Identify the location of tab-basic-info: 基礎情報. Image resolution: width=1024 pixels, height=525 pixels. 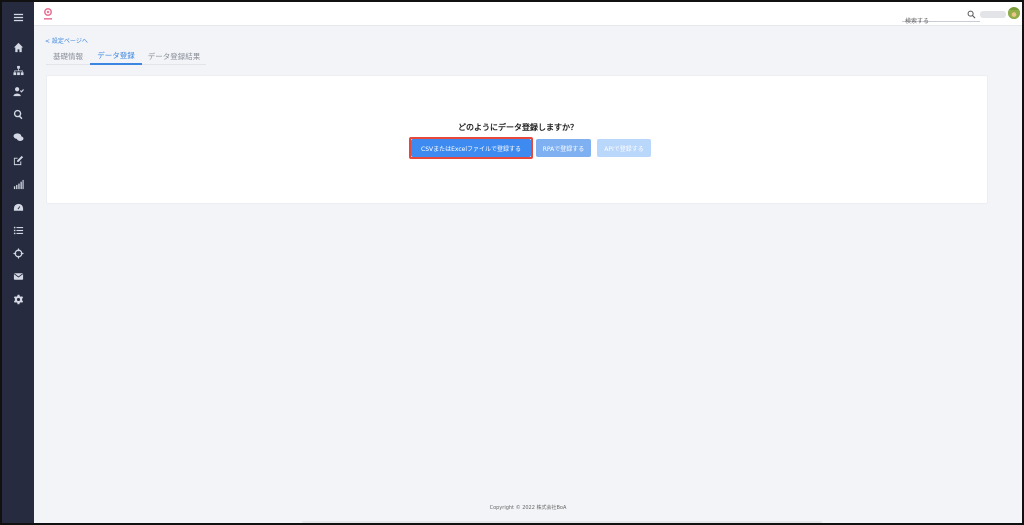
(68, 56).